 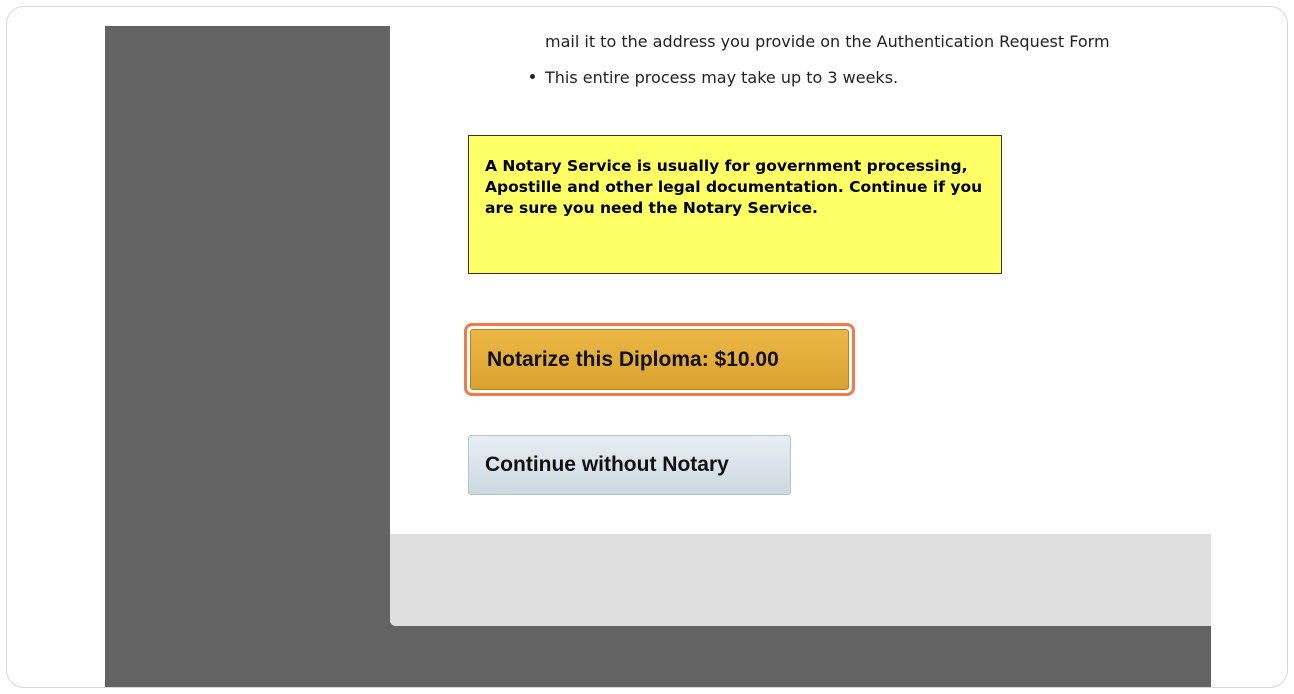 I want to click on bullet-icon, so click(x=532, y=76).